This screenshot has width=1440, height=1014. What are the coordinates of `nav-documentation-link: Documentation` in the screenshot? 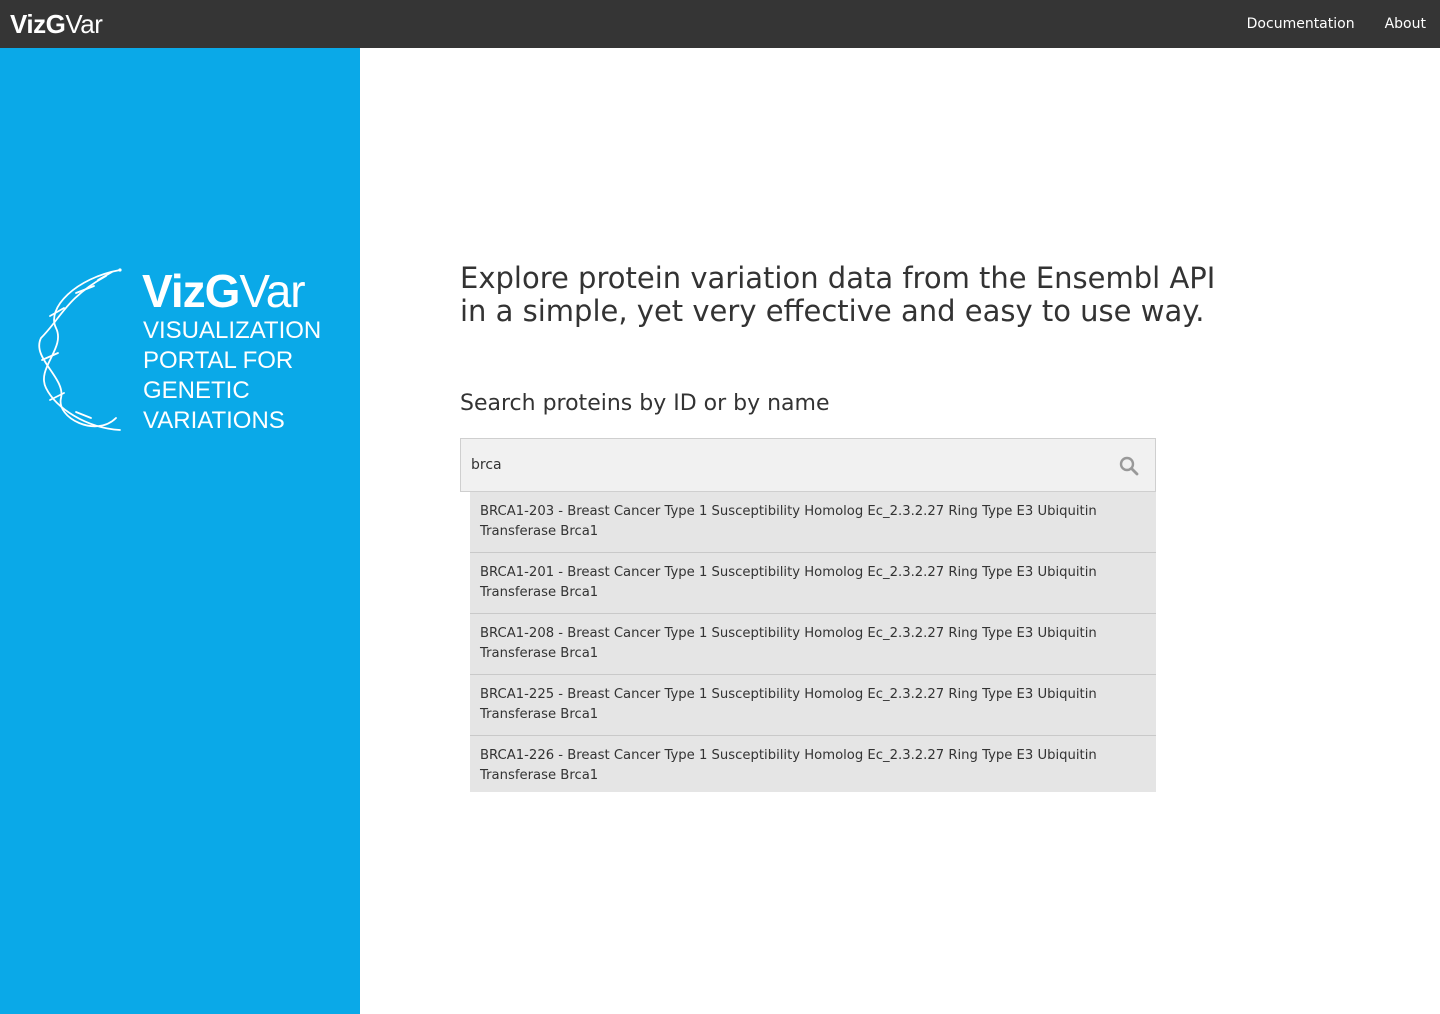 It's located at (1301, 24).